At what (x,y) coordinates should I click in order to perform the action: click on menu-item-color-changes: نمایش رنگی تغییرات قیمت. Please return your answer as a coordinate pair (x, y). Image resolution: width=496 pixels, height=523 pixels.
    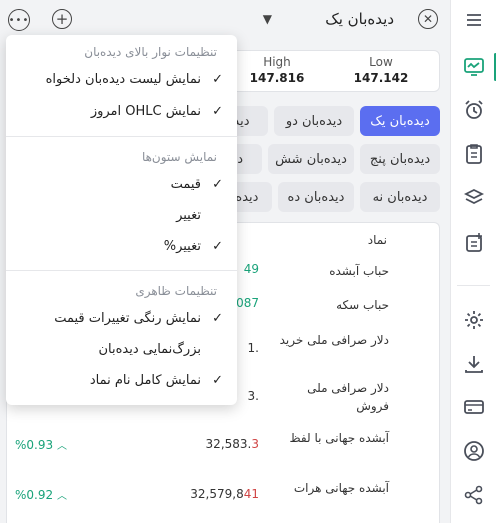
    Looking at the image, I should click on (127, 318).